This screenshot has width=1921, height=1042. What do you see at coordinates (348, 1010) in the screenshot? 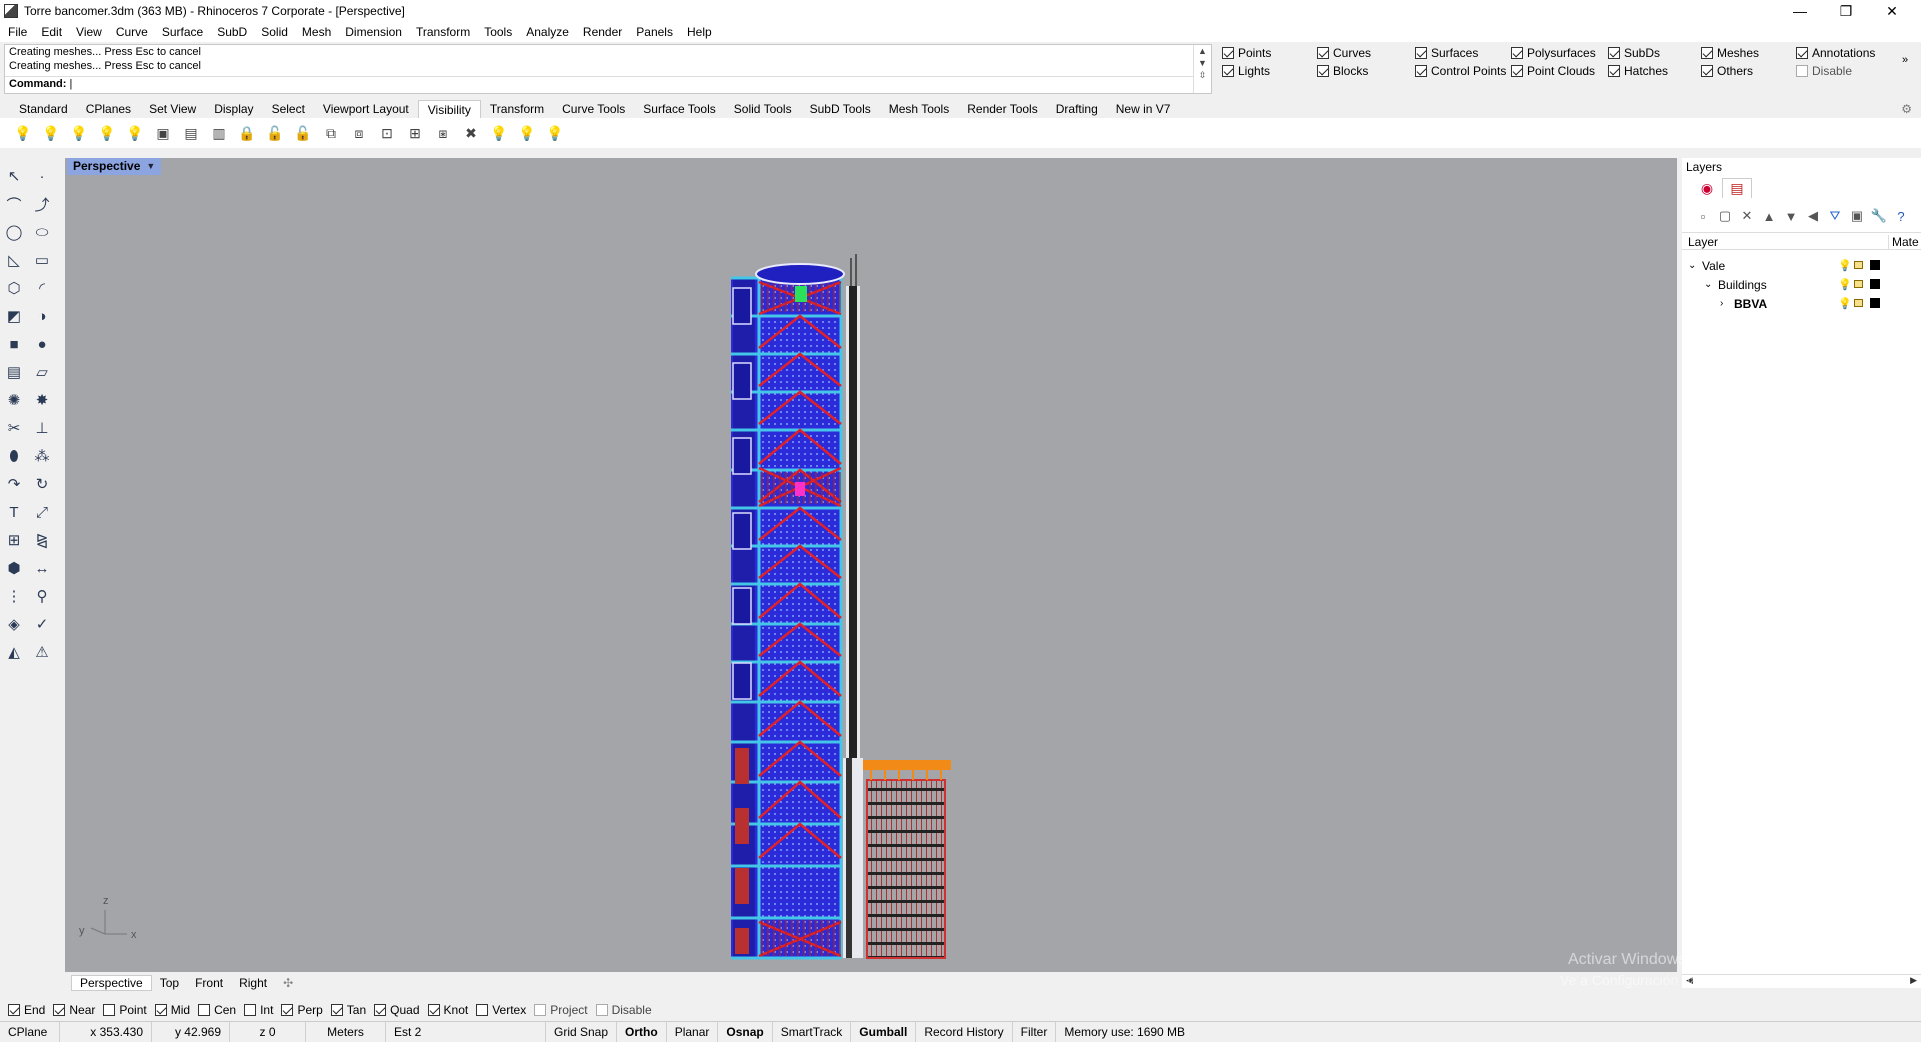
I see `osnap-tan: Tan` at bounding box center [348, 1010].